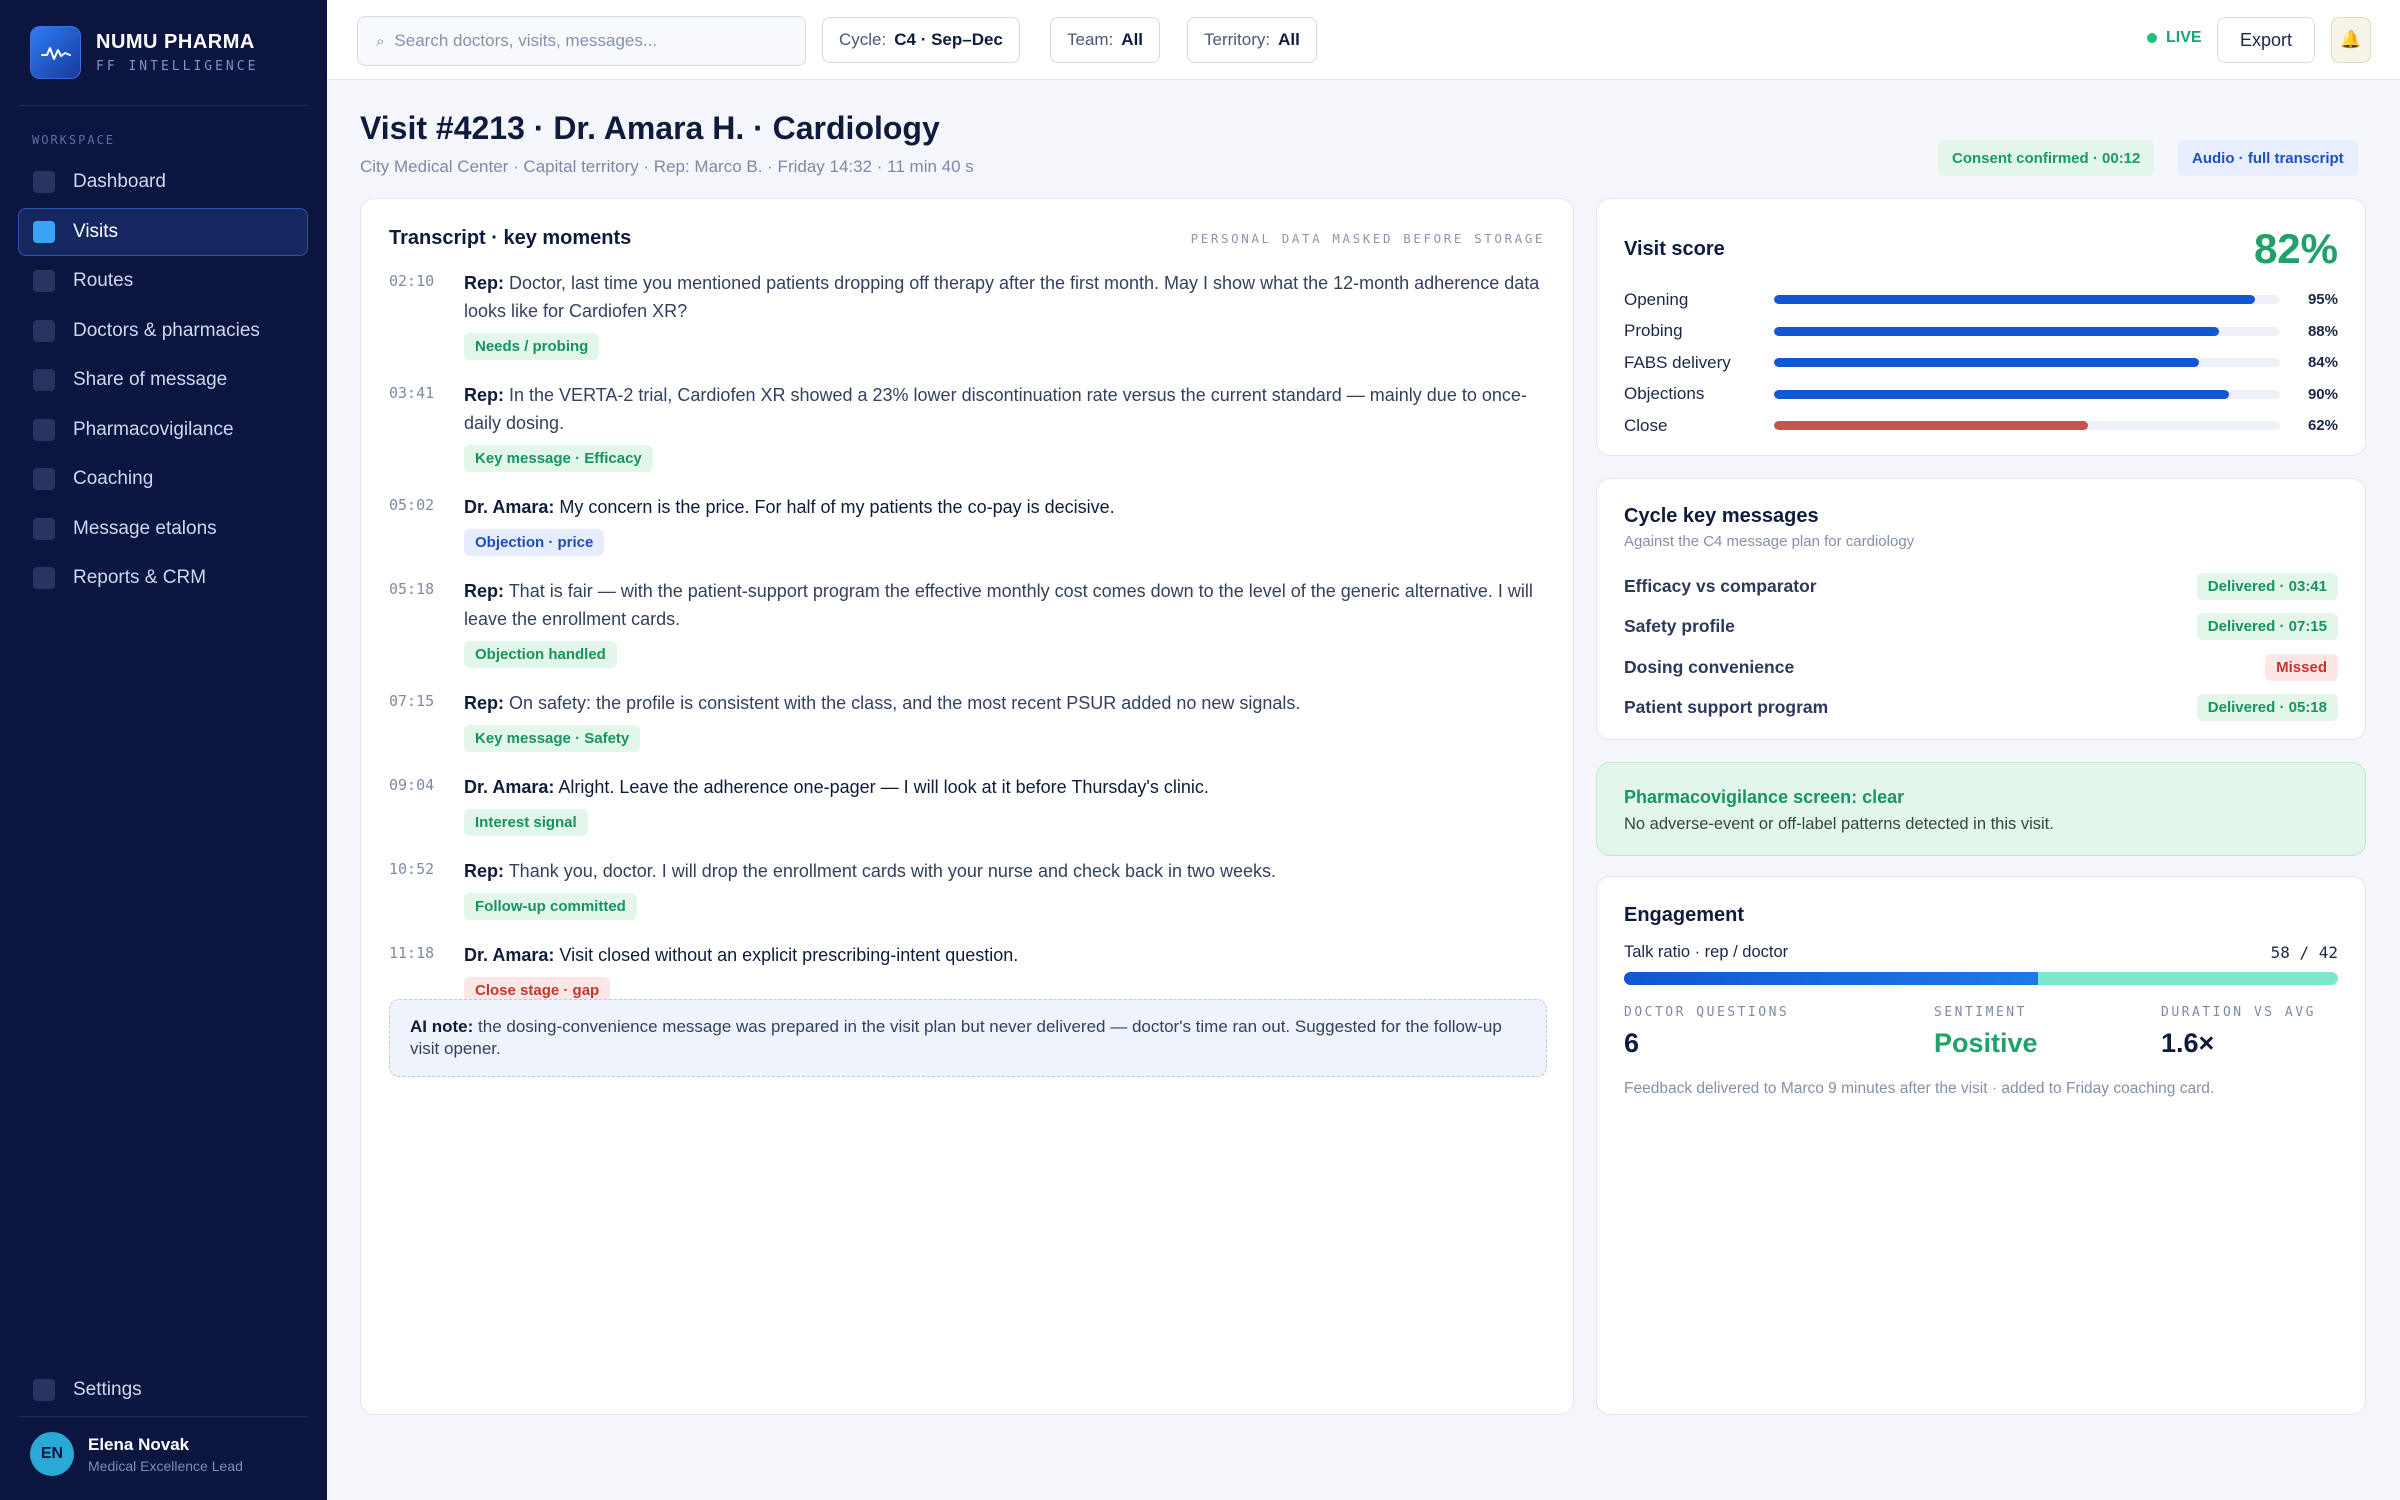 The image size is (2400, 1500). I want to click on team-filter-label: Team:, so click(1090, 39).